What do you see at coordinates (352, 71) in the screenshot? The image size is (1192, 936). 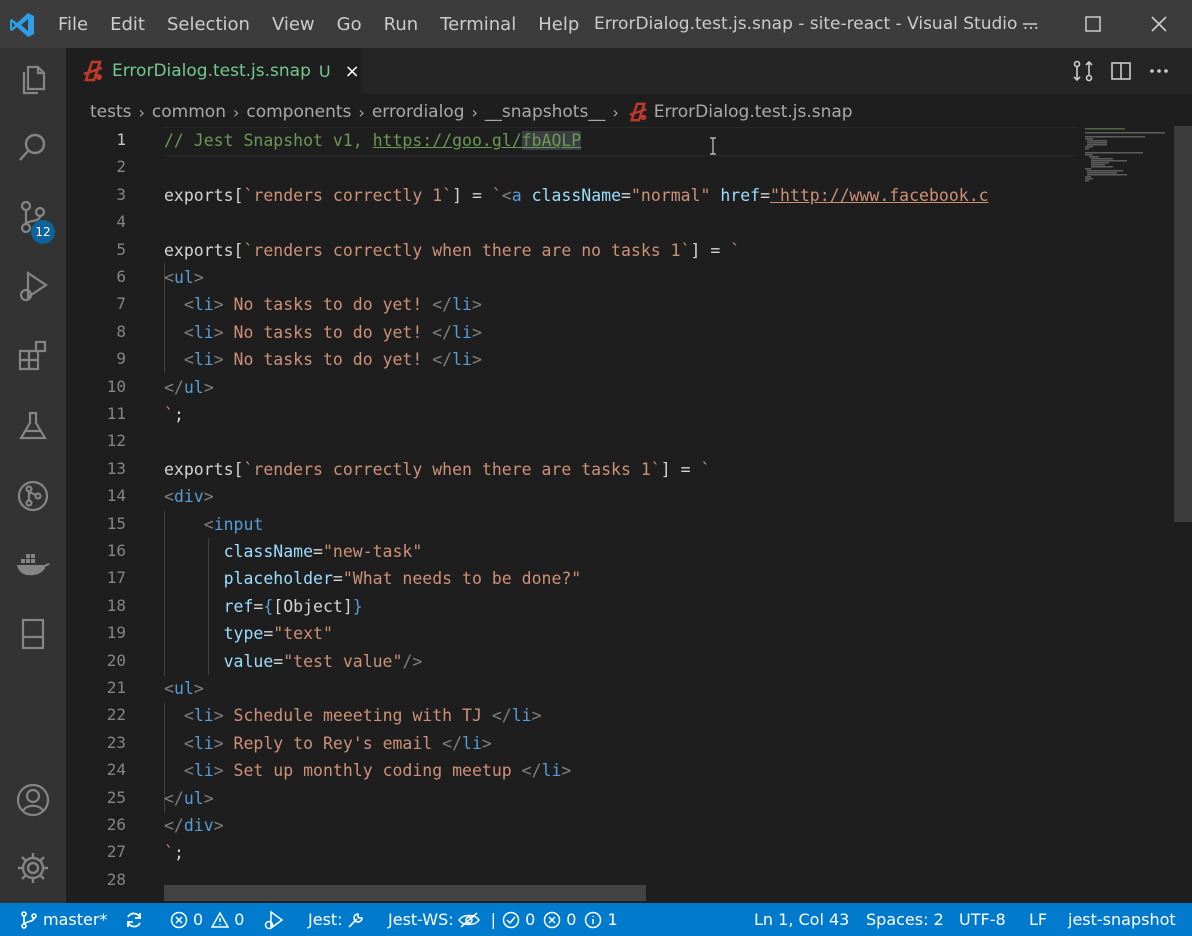 I see `tab-close-button: ×` at bounding box center [352, 71].